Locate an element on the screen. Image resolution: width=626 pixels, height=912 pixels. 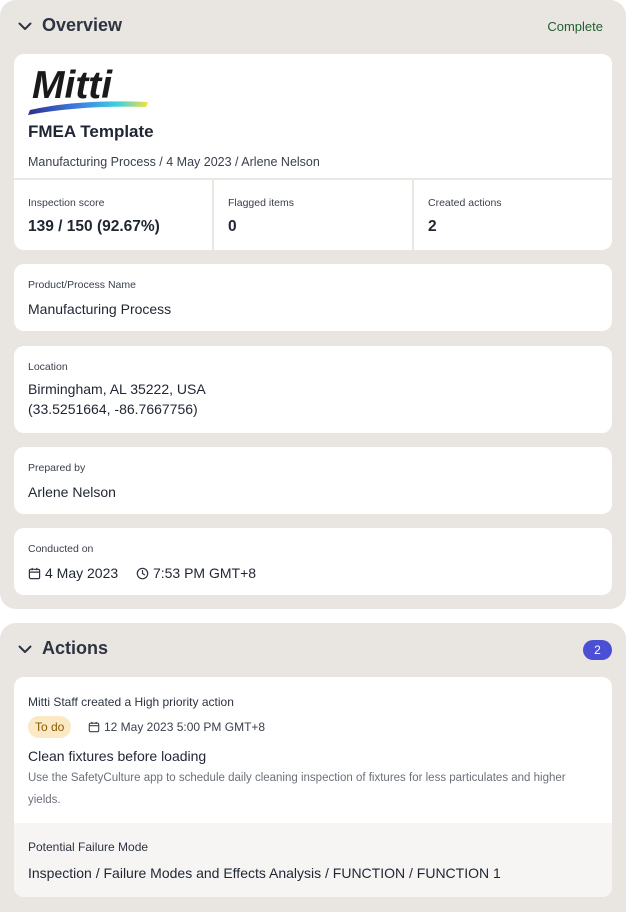
stat-value: 0 is located at coordinates (232, 226).